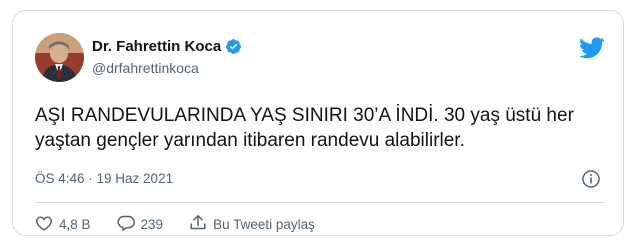  What do you see at coordinates (152, 224) in the screenshot?
I see `reply-count: 239` at bounding box center [152, 224].